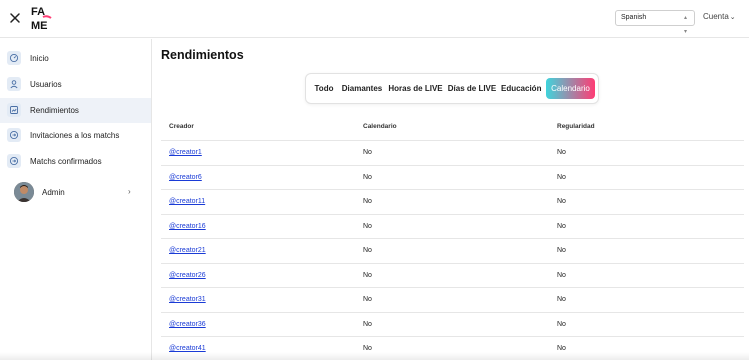  What do you see at coordinates (181, 126) in the screenshot?
I see `column-header-creador: Creador` at bounding box center [181, 126].